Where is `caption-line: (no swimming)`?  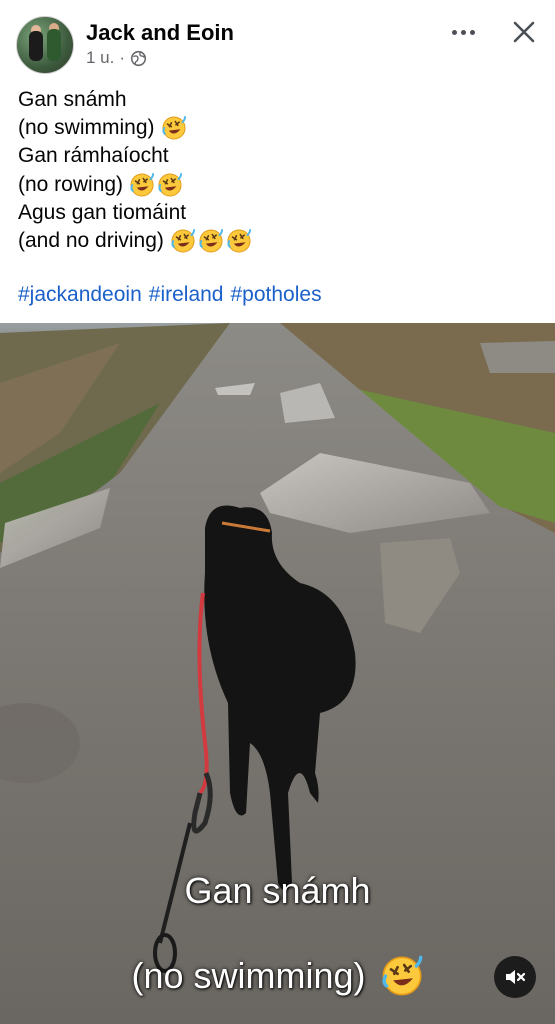 caption-line: (no swimming) is located at coordinates (278, 128).